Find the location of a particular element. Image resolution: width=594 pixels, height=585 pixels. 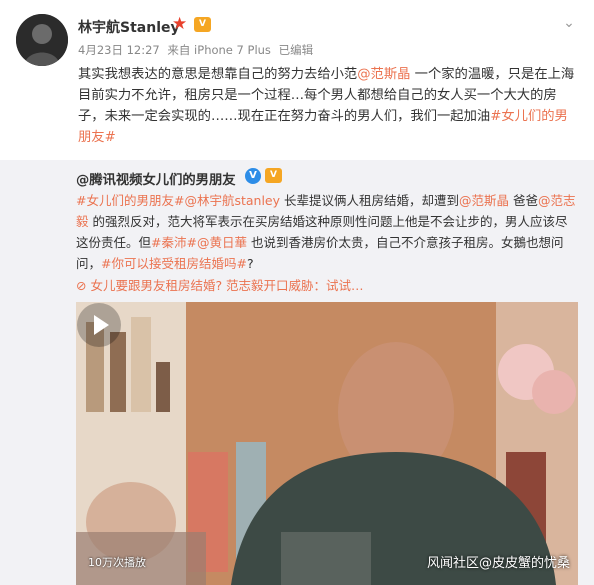

view-count: 10万次播放 is located at coordinates (117, 562).